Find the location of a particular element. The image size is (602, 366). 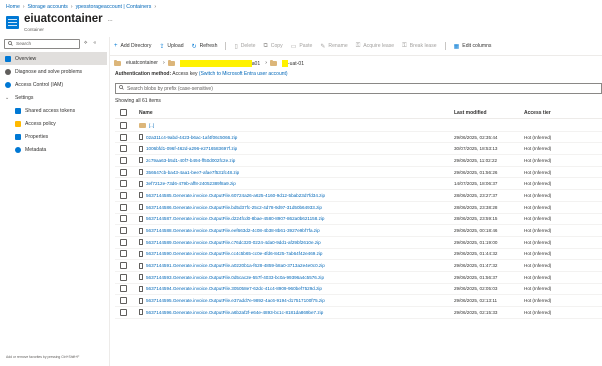

plus-icon: + is located at coordinates (116, 46).